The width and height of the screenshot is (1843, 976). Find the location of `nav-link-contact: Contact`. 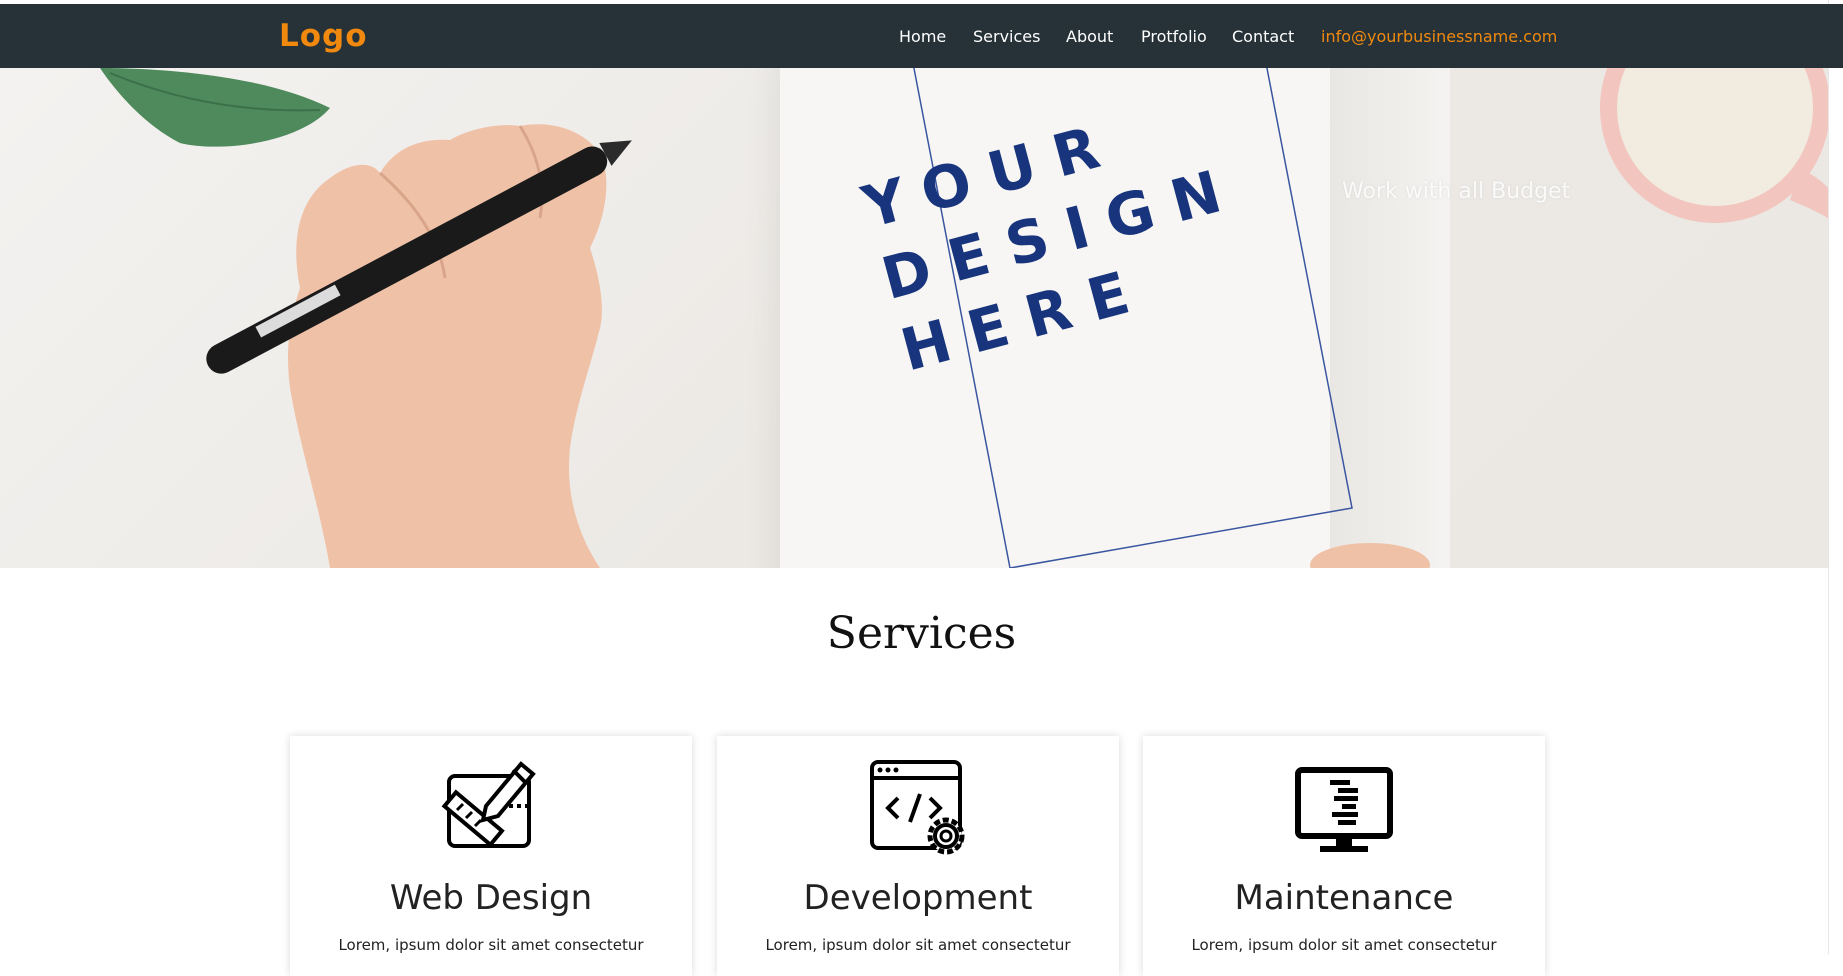

nav-link-contact: Contact is located at coordinates (1263, 36).